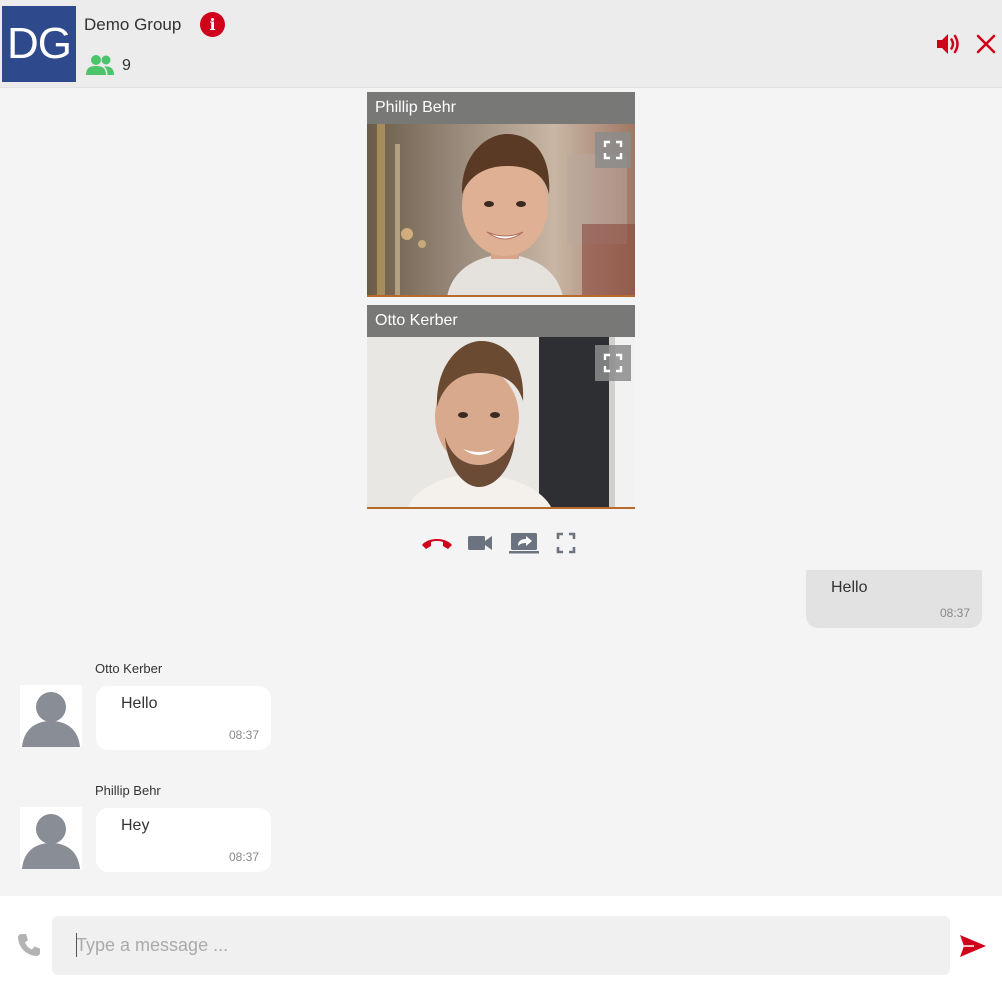 This screenshot has height=984, width=1002. Describe the element at coordinates (39, 44) in the screenshot. I see `group-avatar: DG` at that location.